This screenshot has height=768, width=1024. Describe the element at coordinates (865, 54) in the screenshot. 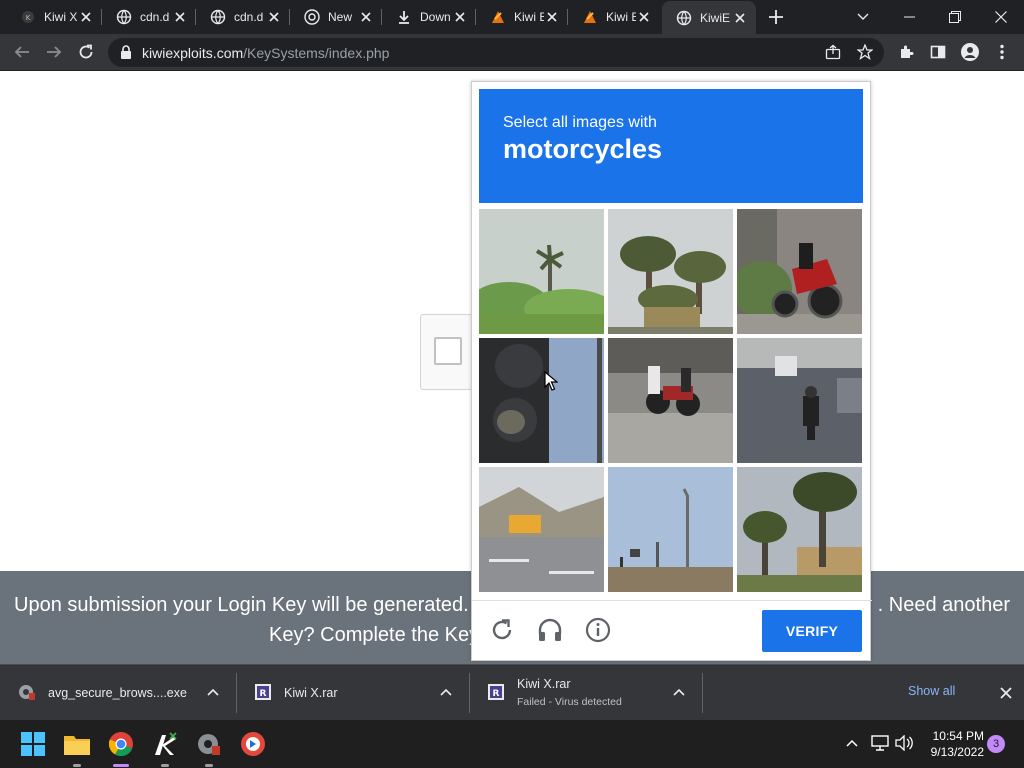

I see `bookmark-star-icon` at that location.